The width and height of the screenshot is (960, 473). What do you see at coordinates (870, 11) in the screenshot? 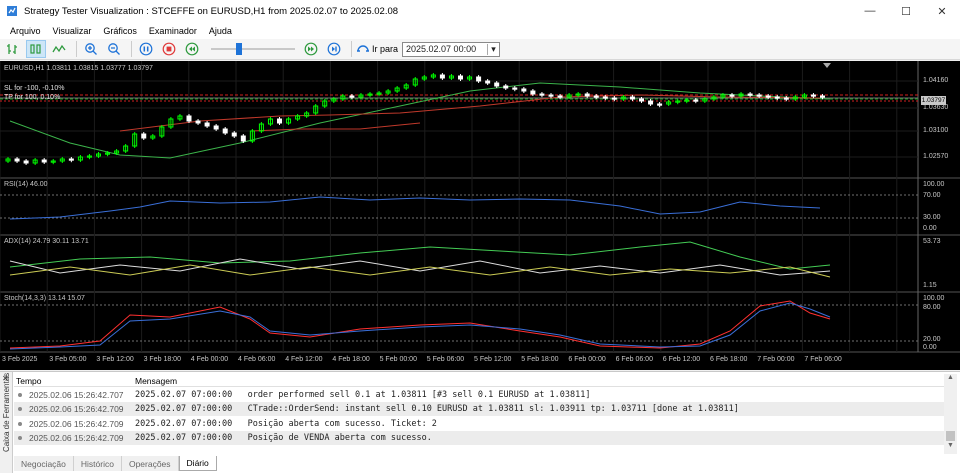
I see `minimize-button: —` at bounding box center [870, 11].